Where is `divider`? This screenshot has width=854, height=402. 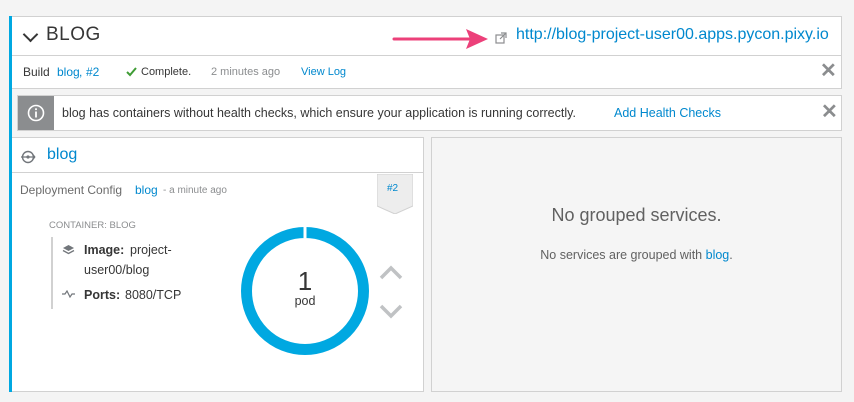 divider is located at coordinates (217, 172).